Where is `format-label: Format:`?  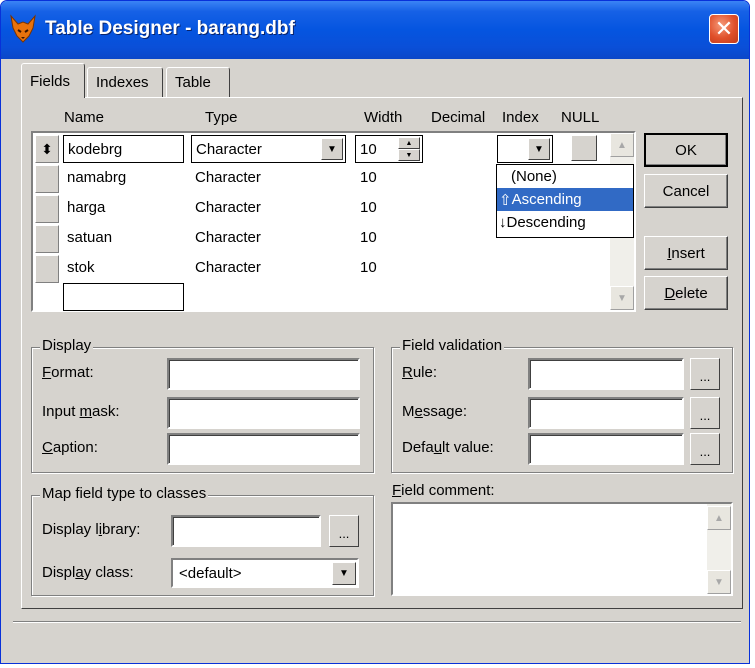 format-label: Format: is located at coordinates (68, 372).